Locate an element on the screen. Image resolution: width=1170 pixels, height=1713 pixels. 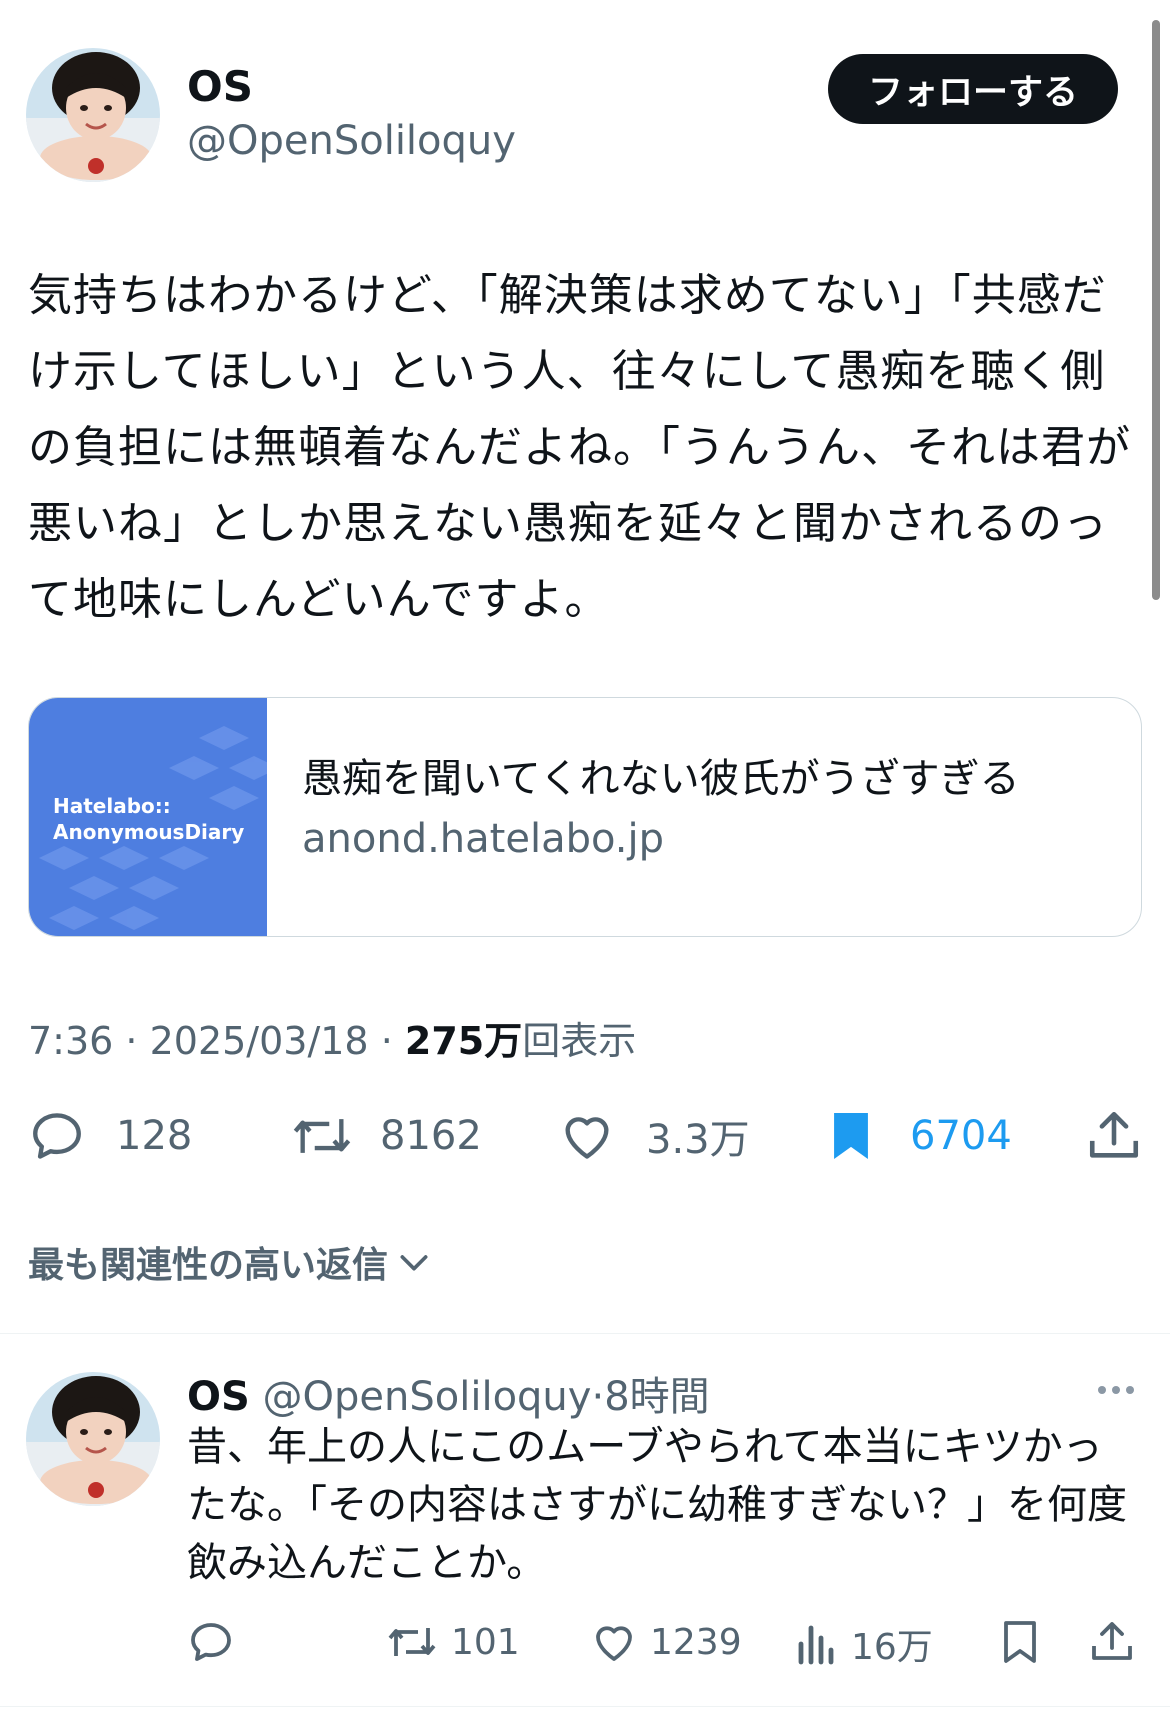
retweet-button: 8162 is located at coordinates (386, 1136).